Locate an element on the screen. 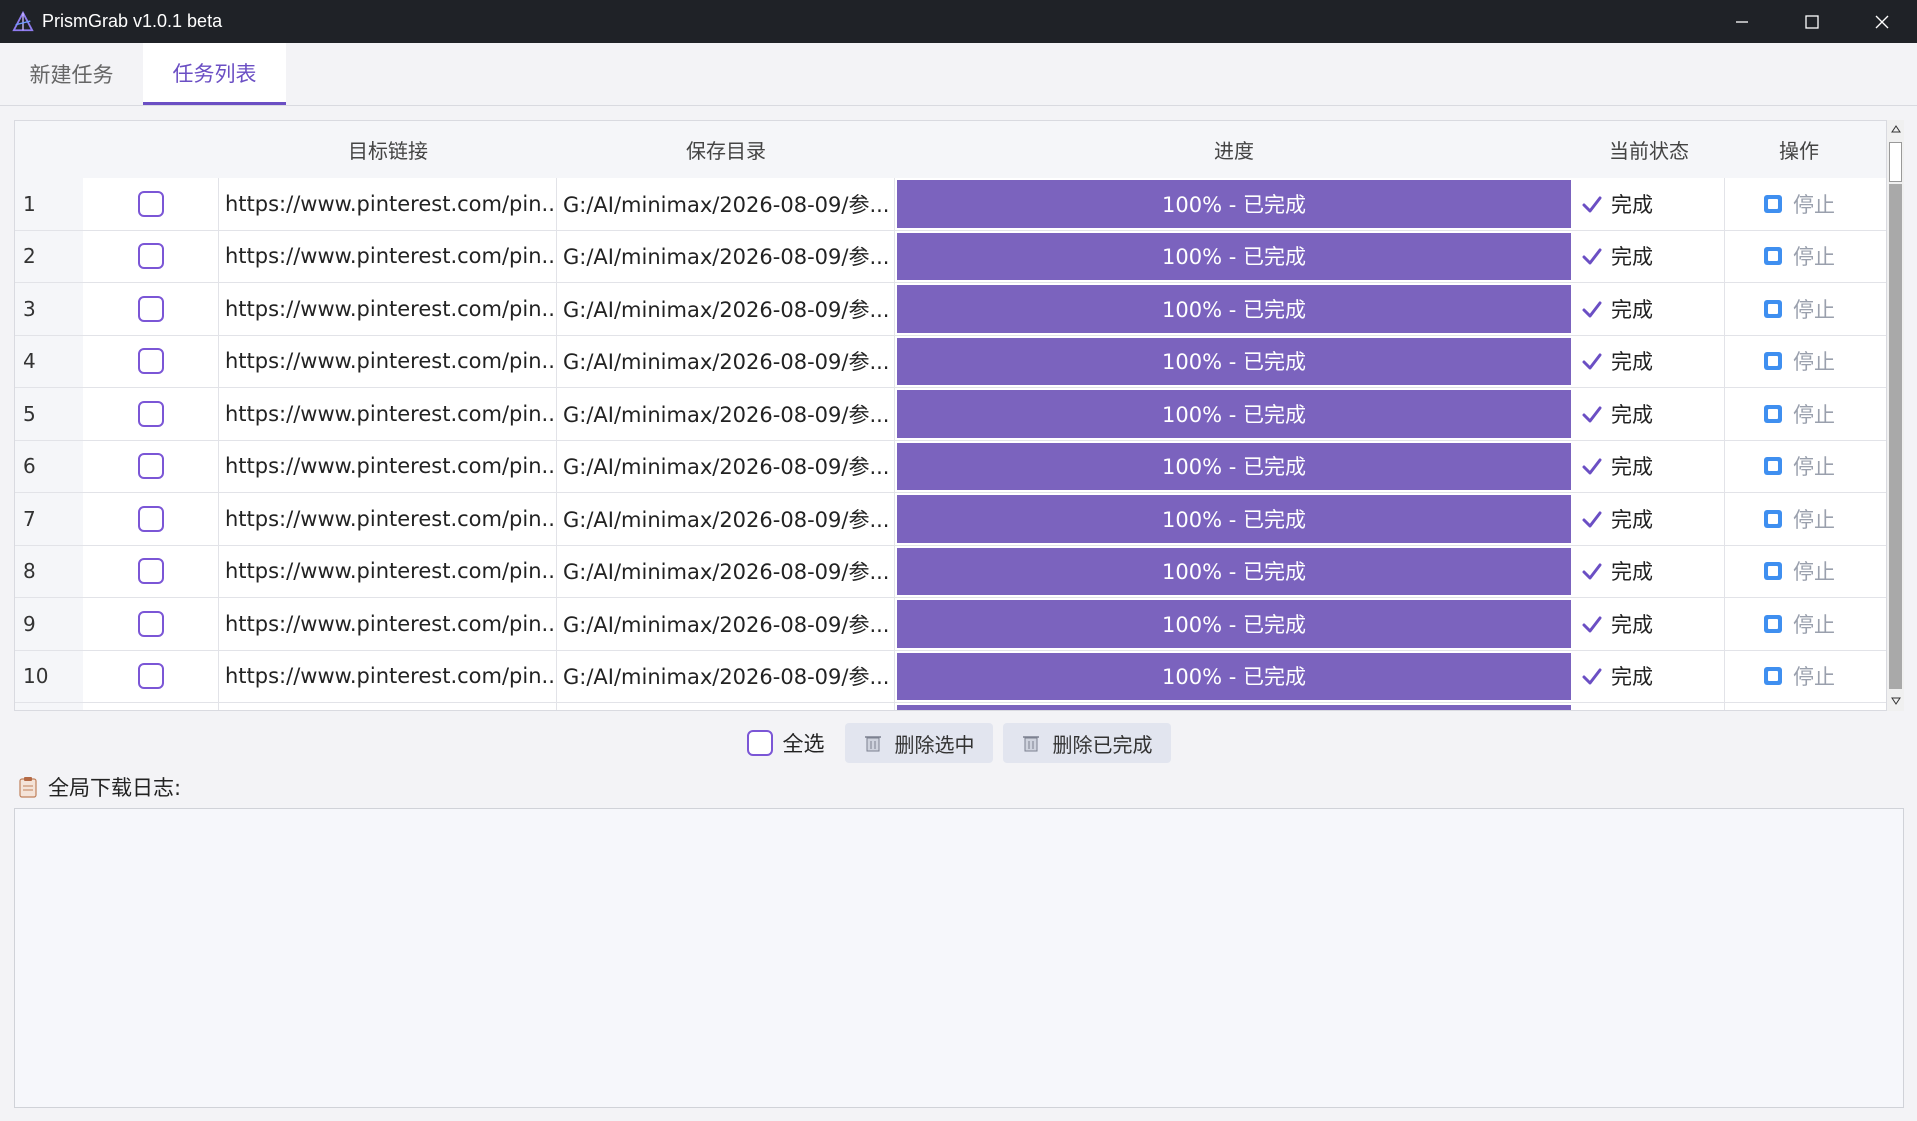 The width and height of the screenshot is (1917, 1121). minimize-icon is located at coordinates (1742, 21).